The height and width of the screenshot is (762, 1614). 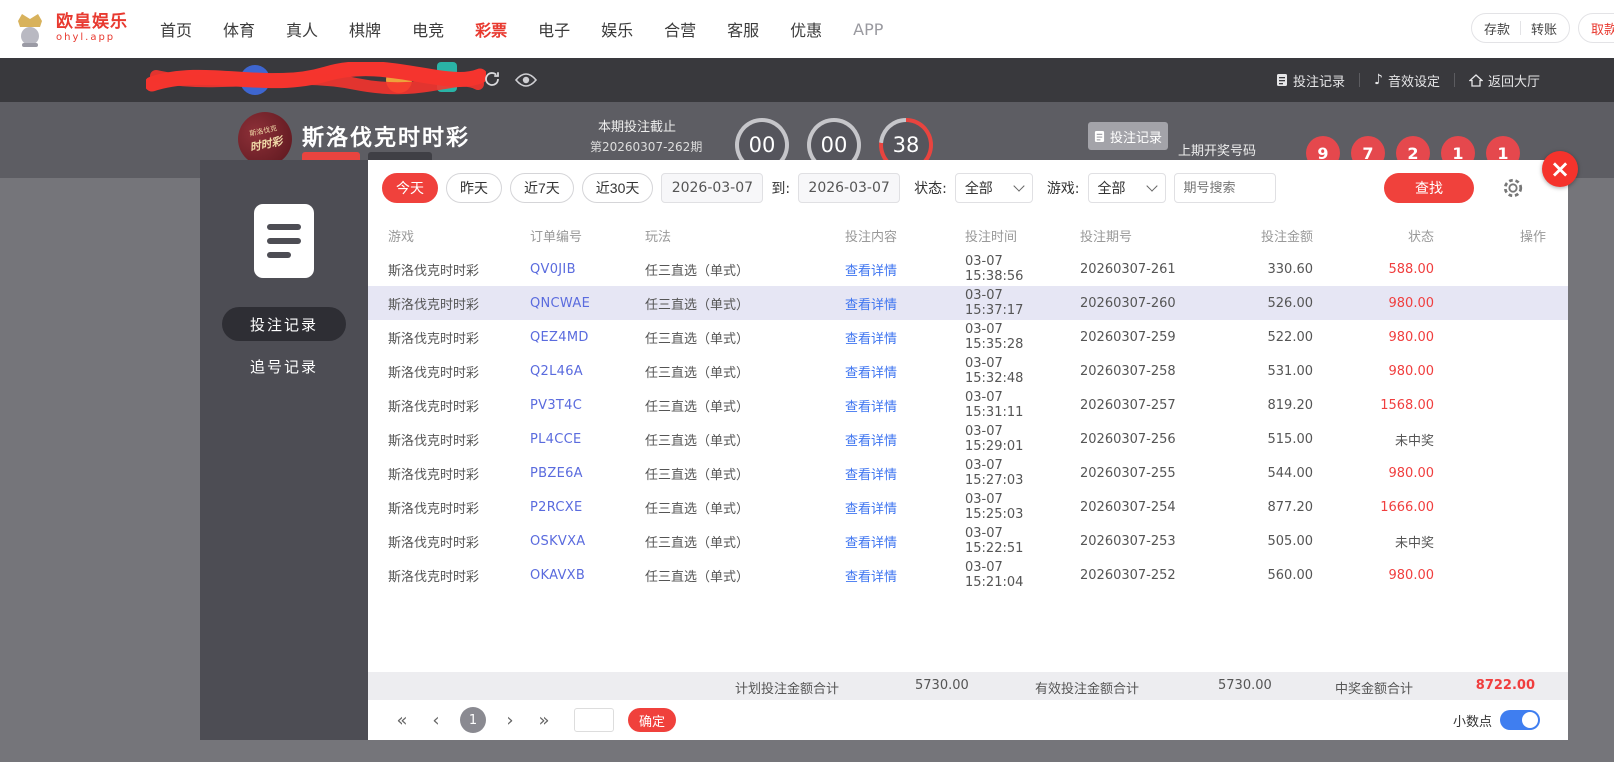 I want to click on nav-item: 首页, so click(x=176, y=29).